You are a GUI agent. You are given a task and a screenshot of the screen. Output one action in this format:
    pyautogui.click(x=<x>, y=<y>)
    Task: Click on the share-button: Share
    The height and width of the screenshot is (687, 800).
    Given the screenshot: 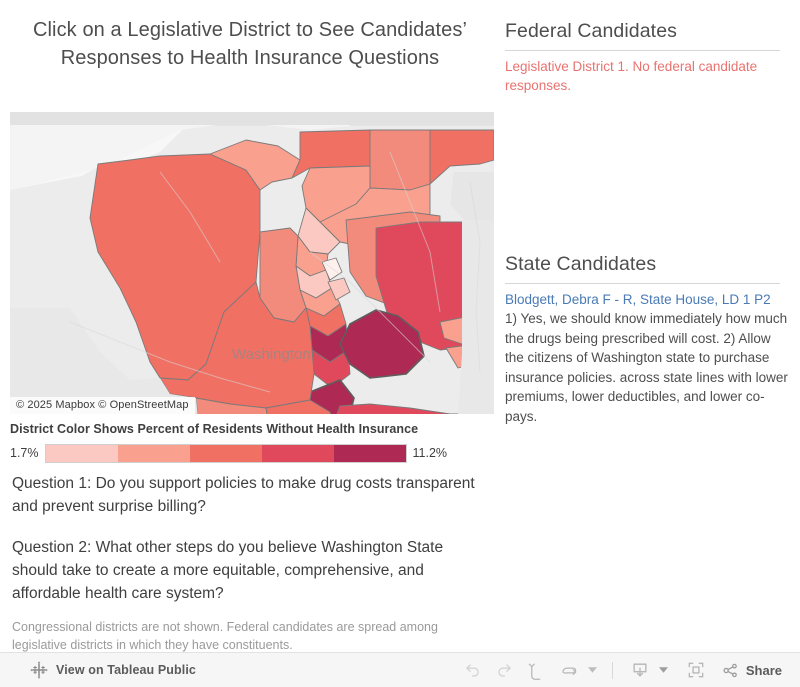 What is the action you would take?
    pyautogui.click(x=751, y=670)
    